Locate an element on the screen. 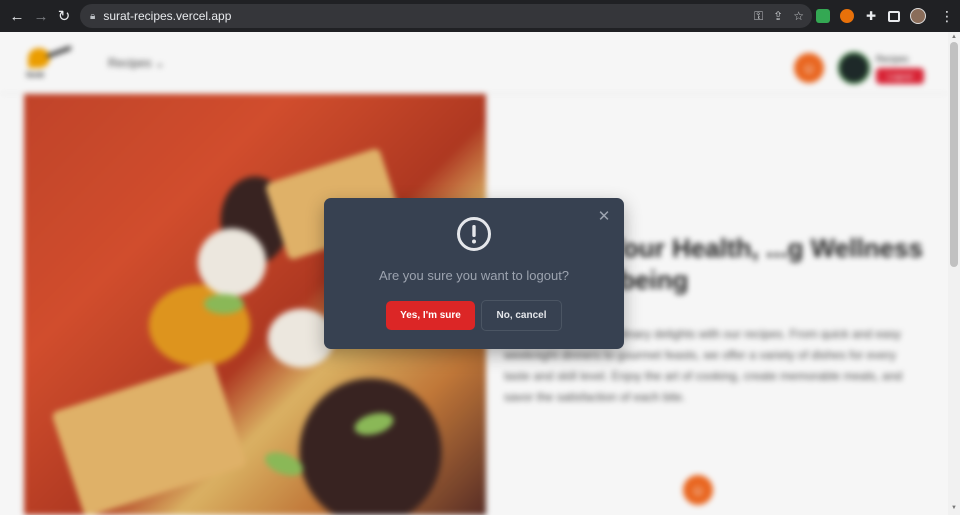 This screenshot has width=960, height=515. side-panel-icon is located at coordinates (894, 16).